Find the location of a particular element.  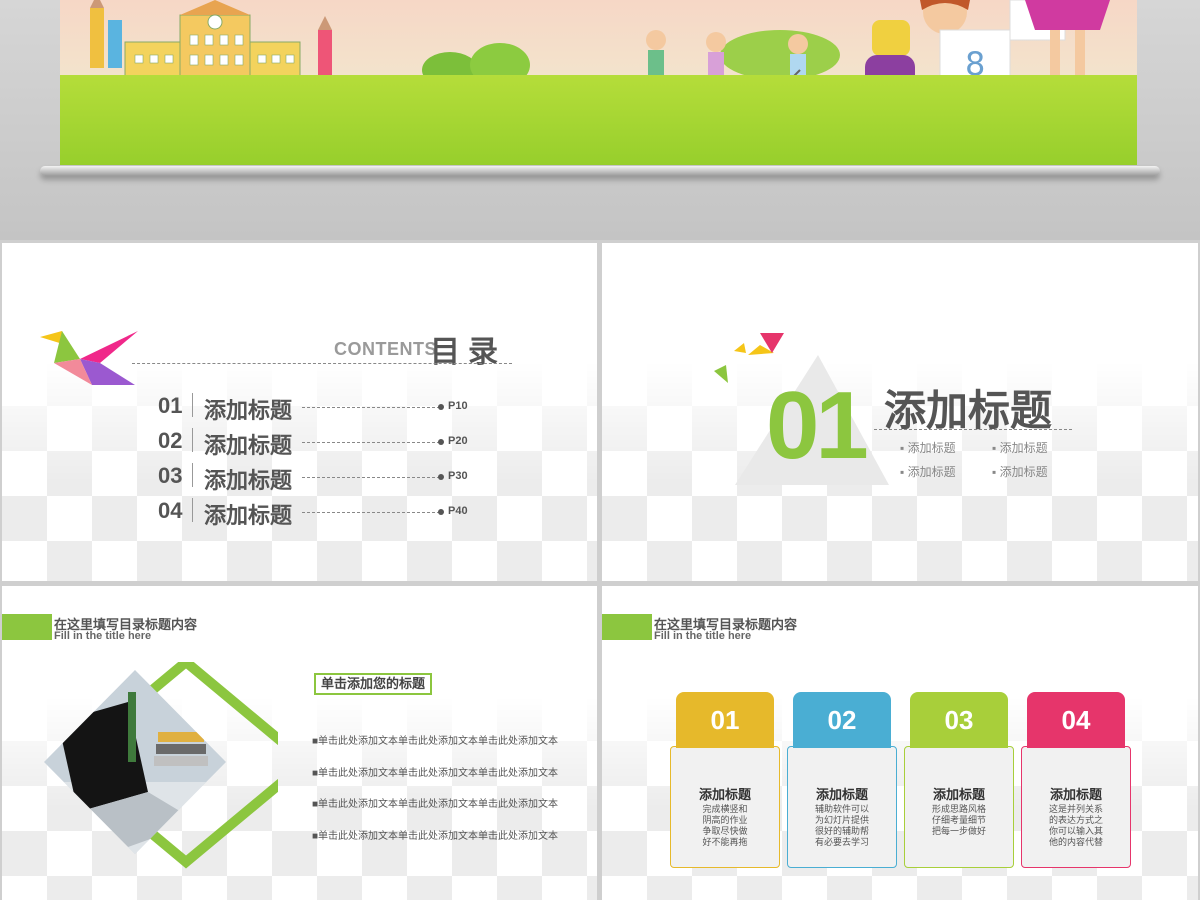

info-card: 04 添加标题 这是并列关系 的表达方式之 你可以输入其 他的内容代替 is located at coordinates (1076, 780).